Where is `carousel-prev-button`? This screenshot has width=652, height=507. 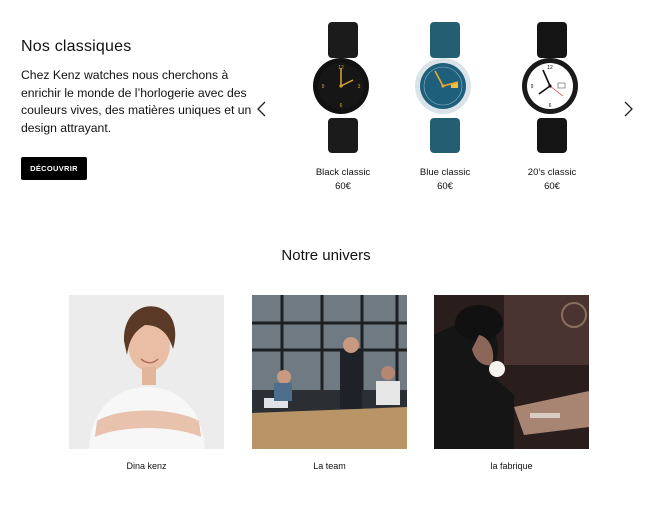 carousel-prev-button is located at coordinates (262, 109).